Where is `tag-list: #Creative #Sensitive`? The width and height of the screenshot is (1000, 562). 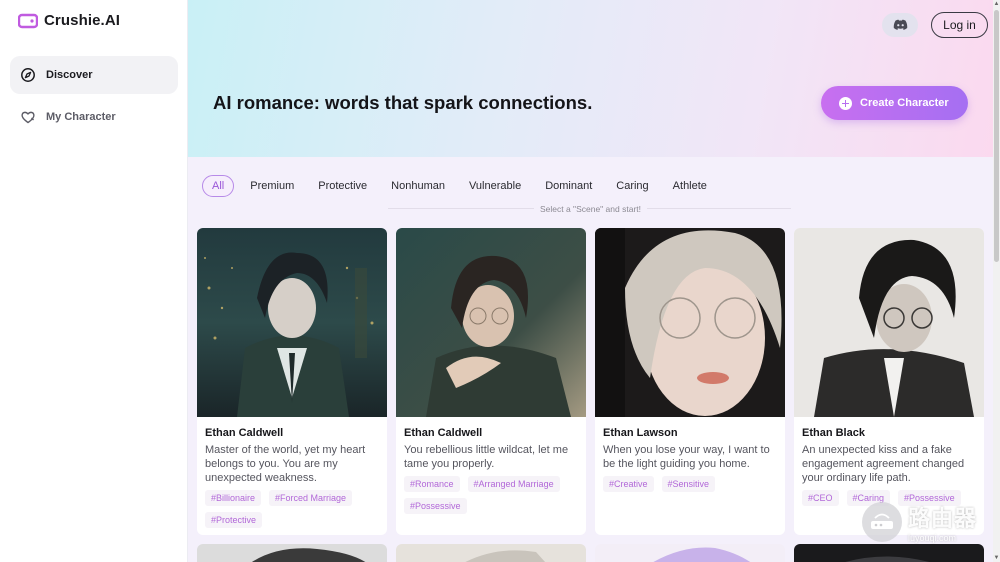 tag-list: #Creative #Sensitive is located at coordinates (691, 484).